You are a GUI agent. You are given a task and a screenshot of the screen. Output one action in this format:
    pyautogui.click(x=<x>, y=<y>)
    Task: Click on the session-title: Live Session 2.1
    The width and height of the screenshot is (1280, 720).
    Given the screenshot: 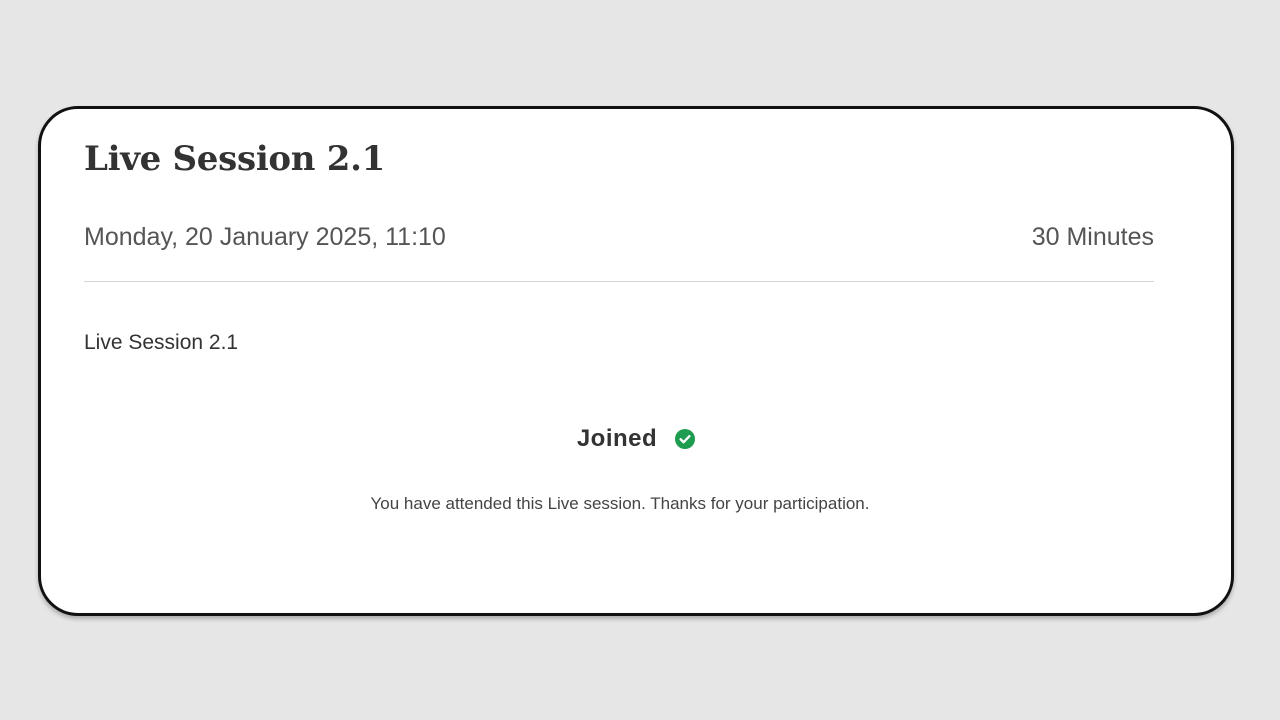 What is the action you would take?
    pyautogui.click(x=235, y=159)
    